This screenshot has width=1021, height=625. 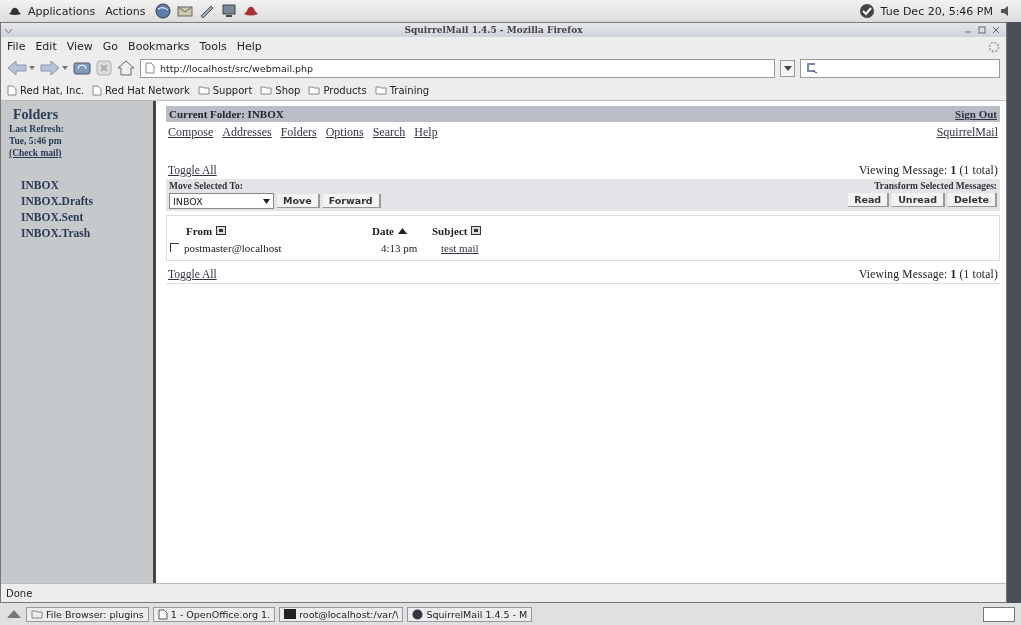 What do you see at coordinates (81, 153) in the screenshot?
I see `check-mail-link: (Check mail)` at bounding box center [81, 153].